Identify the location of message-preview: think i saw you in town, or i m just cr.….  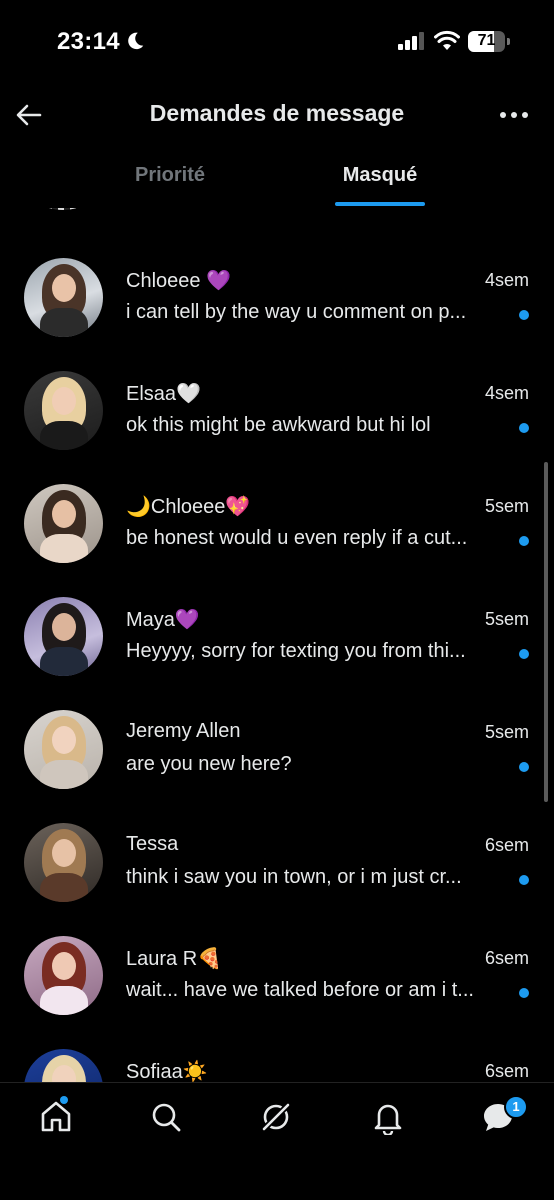
(294, 877).